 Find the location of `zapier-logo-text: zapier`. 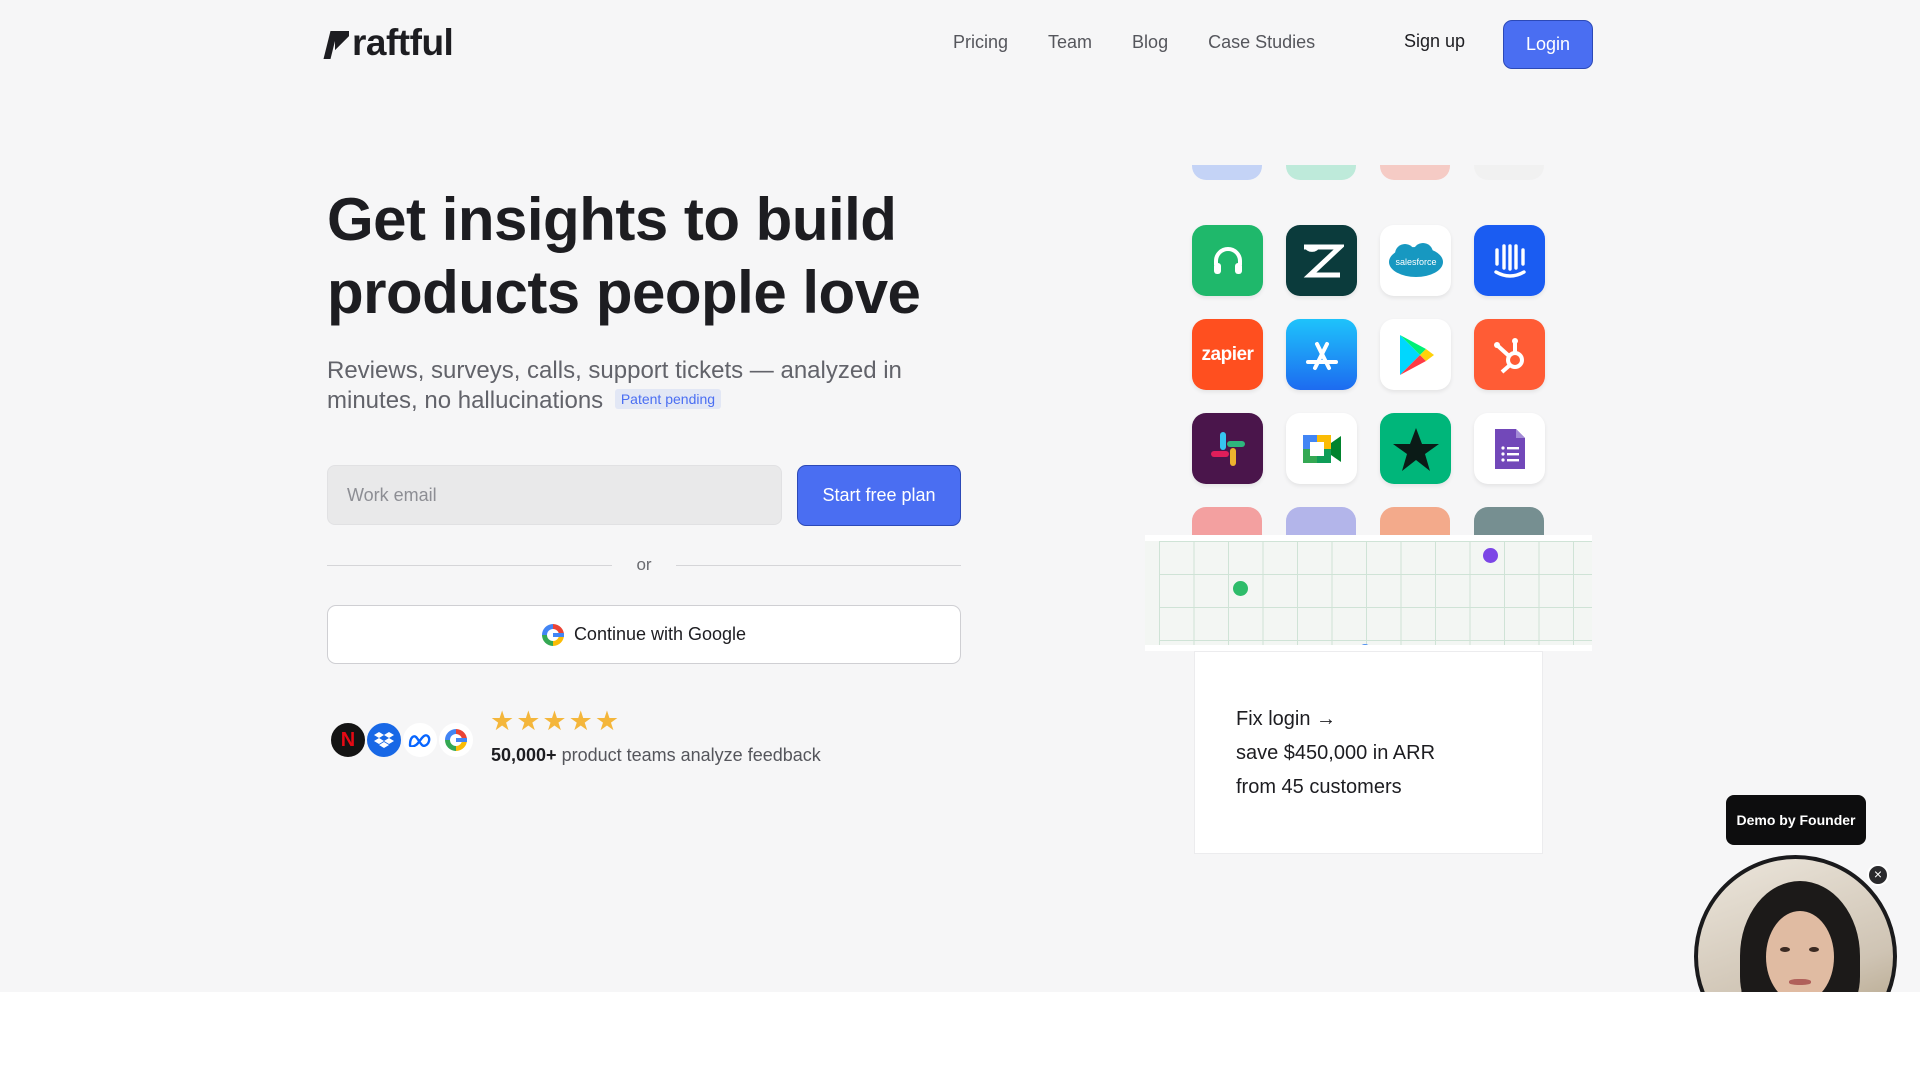

zapier-logo-text: zapier is located at coordinates (1227, 354).